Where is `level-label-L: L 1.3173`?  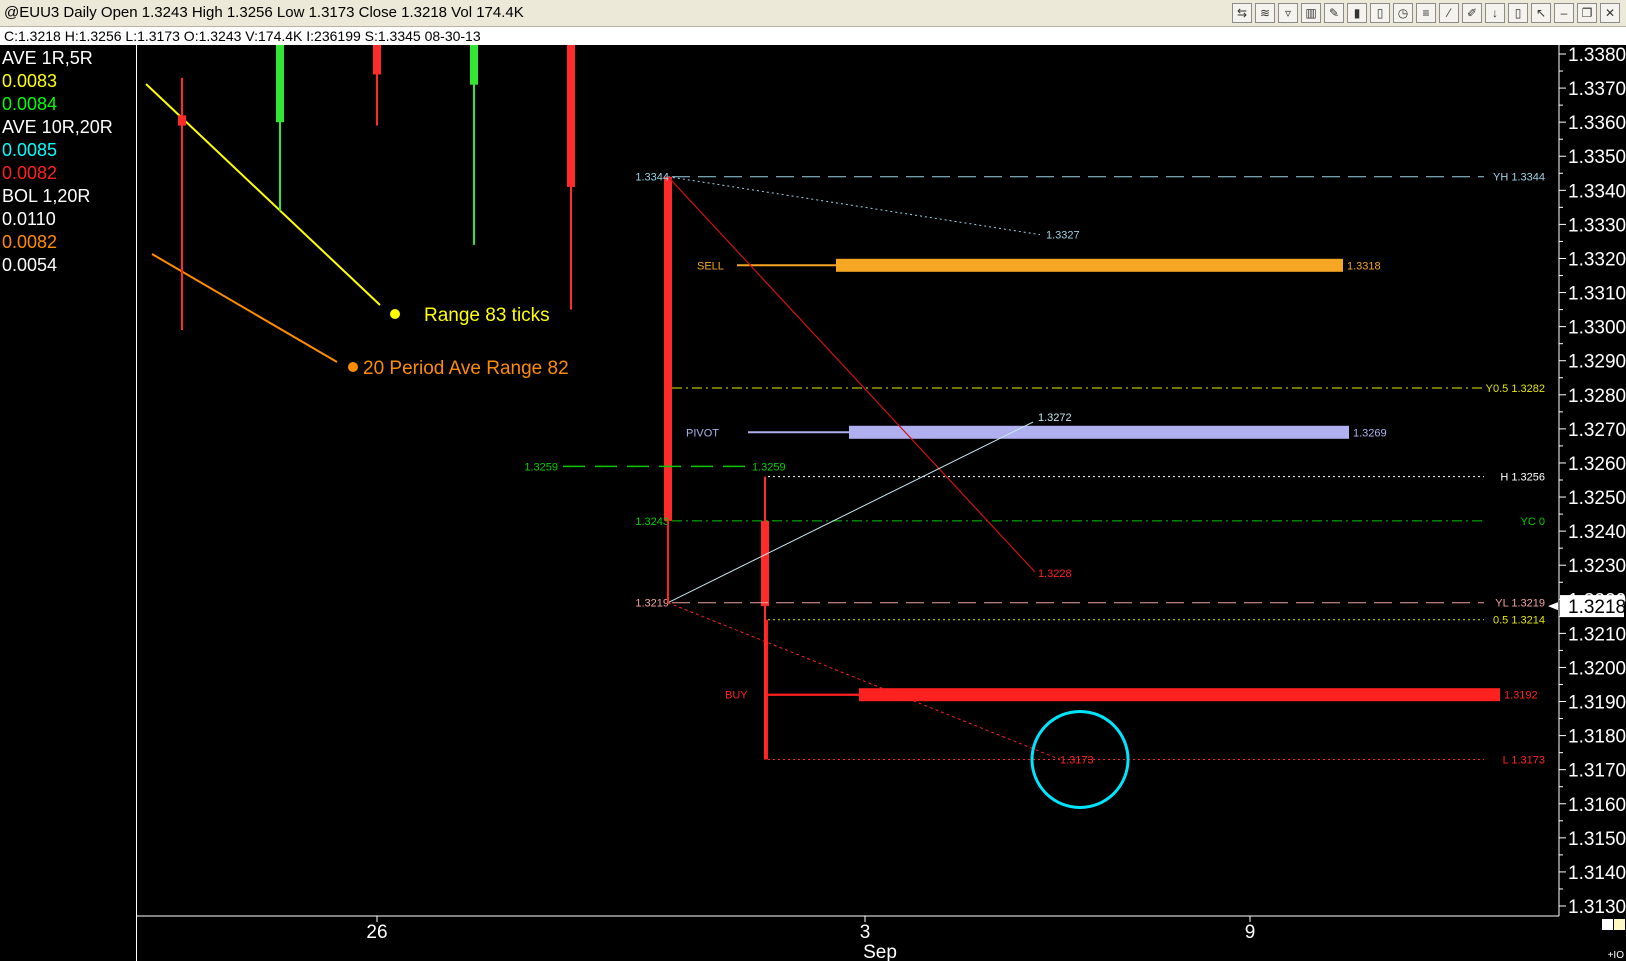 level-label-L: L 1.3173 is located at coordinates (1524, 760).